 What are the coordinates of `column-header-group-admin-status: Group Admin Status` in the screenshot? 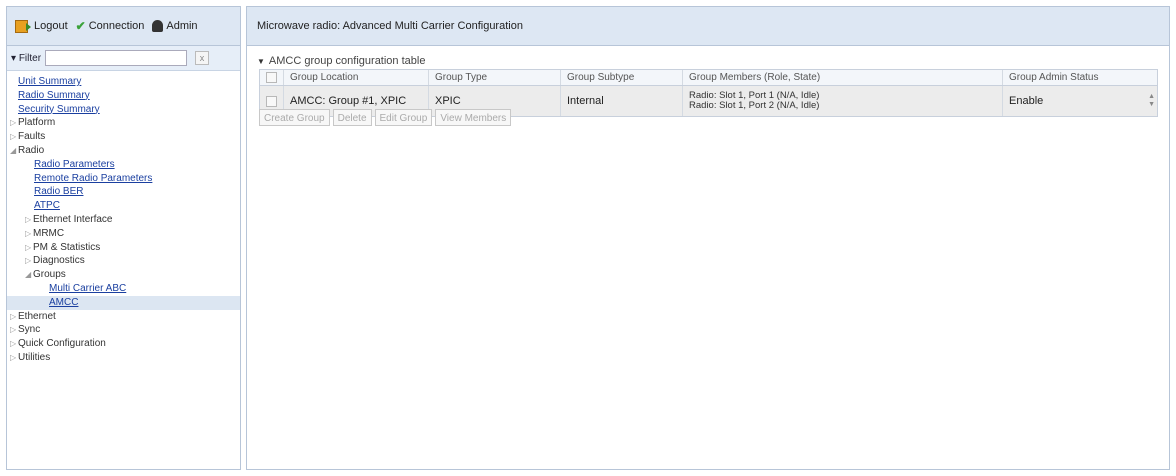 It's located at (1080, 77).